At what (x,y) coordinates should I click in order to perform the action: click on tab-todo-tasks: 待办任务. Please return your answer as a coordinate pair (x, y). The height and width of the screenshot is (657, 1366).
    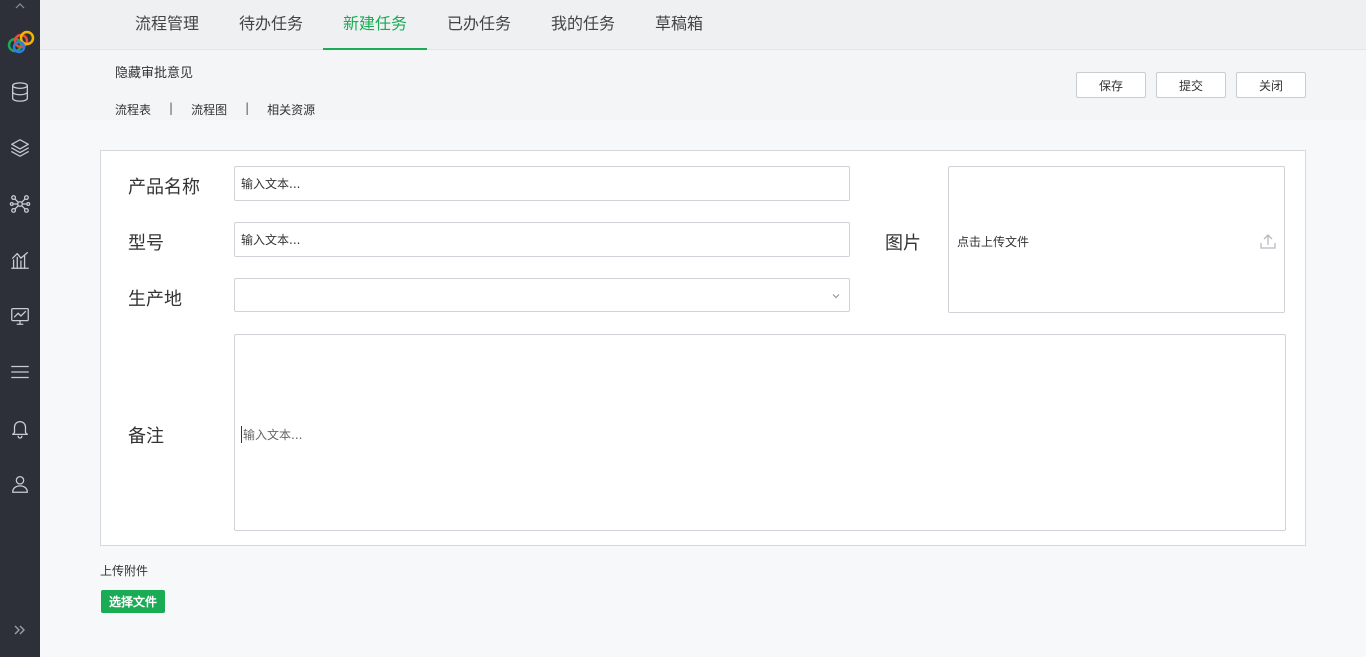
    Looking at the image, I should click on (271, 25).